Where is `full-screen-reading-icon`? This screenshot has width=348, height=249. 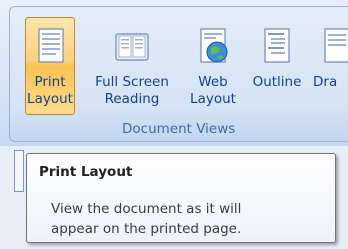
full-screen-reading-icon is located at coordinates (132, 47).